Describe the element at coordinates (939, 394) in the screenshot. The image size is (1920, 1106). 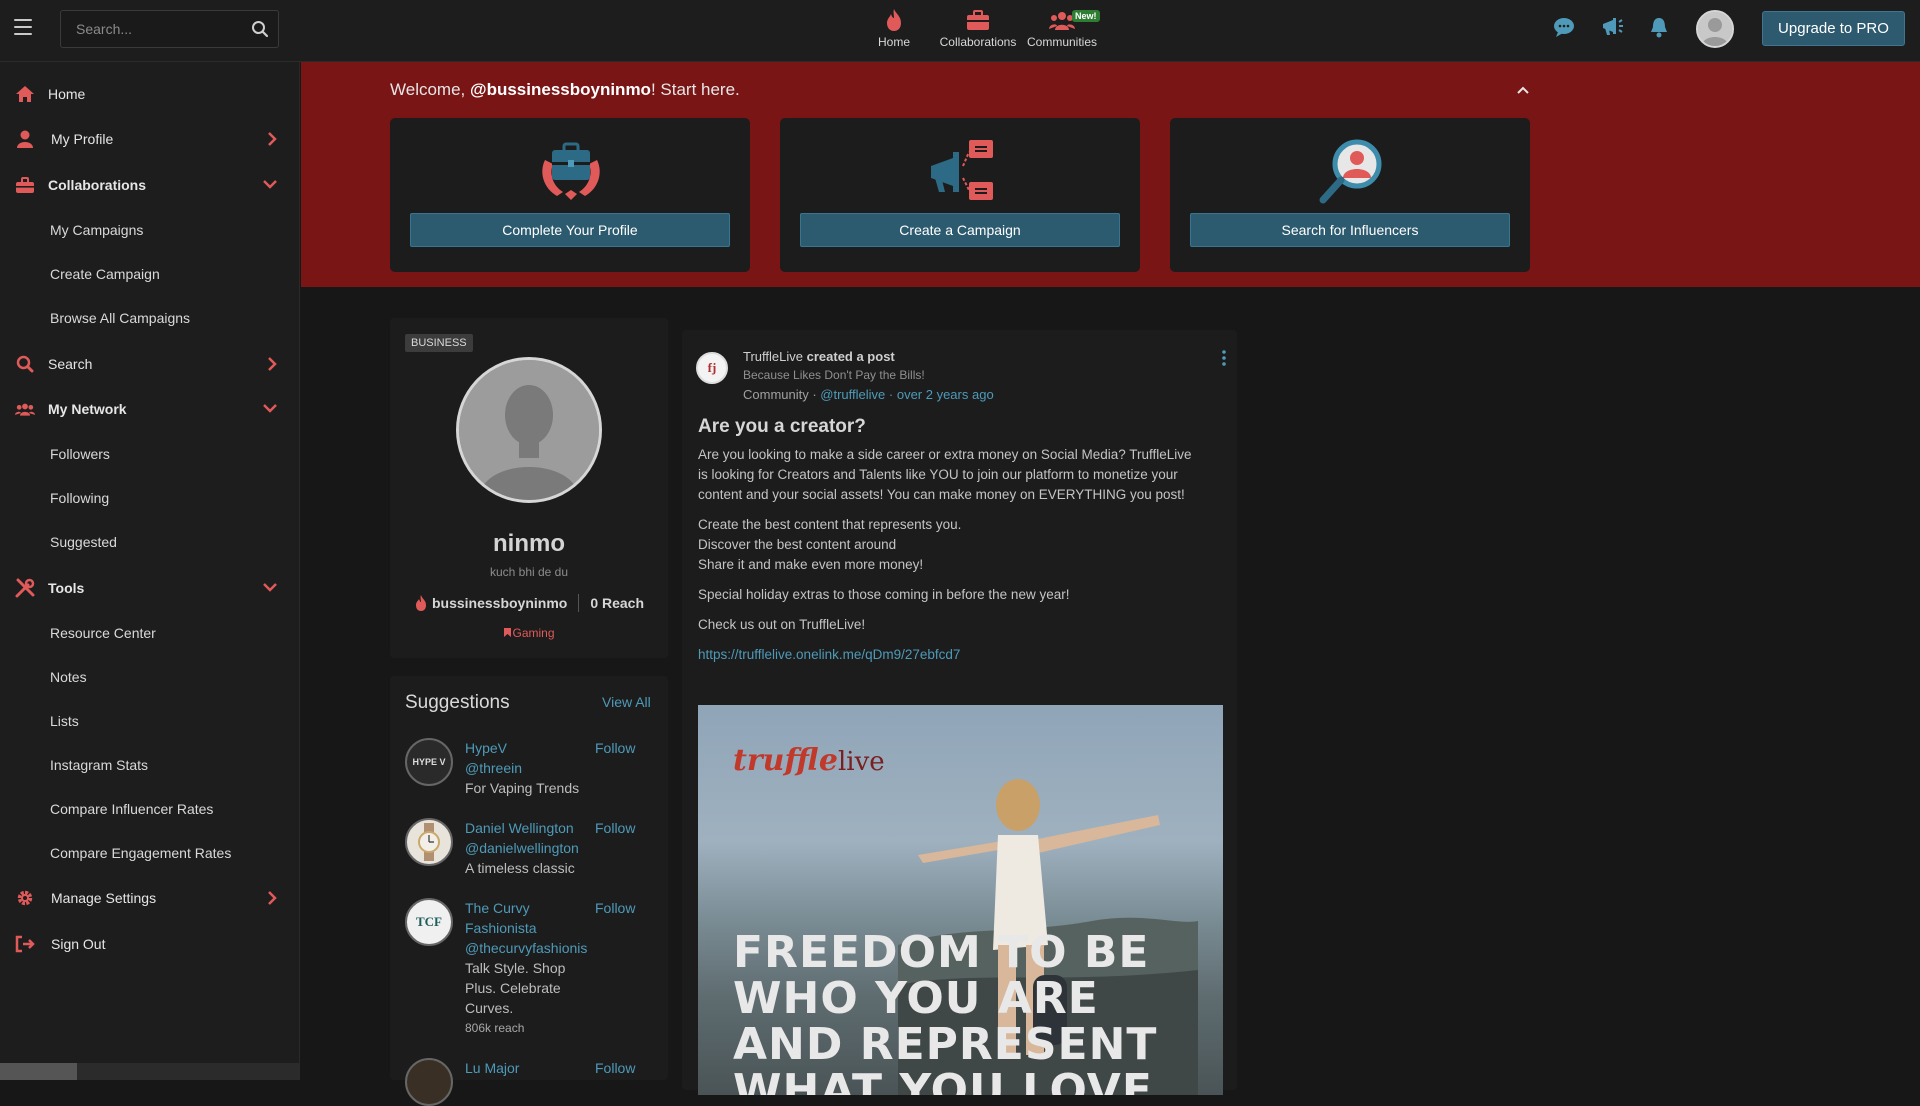
I see `post-time: · over 2 years ago` at that location.